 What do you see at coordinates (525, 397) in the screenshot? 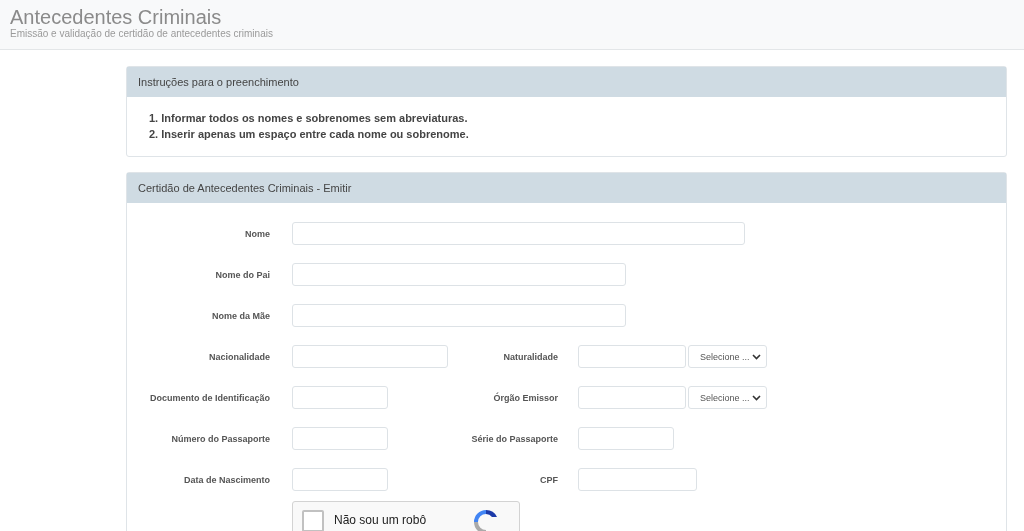
I see `field-label: Órgão Emissor` at bounding box center [525, 397].